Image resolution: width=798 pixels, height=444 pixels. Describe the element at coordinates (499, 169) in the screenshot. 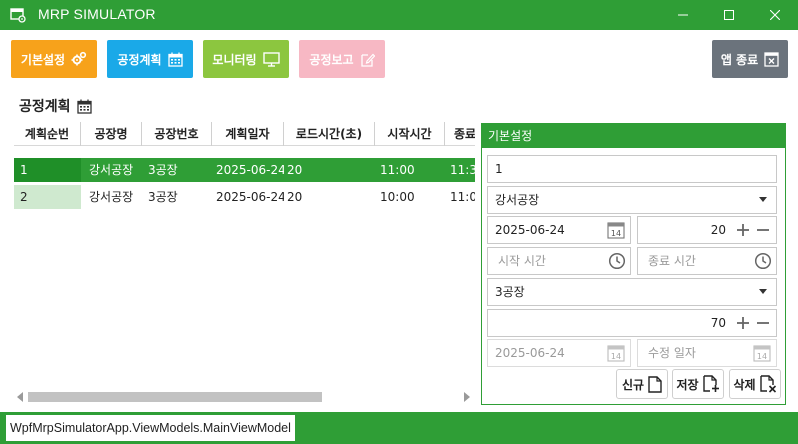

I see `plan-id-value: 1` at that location.